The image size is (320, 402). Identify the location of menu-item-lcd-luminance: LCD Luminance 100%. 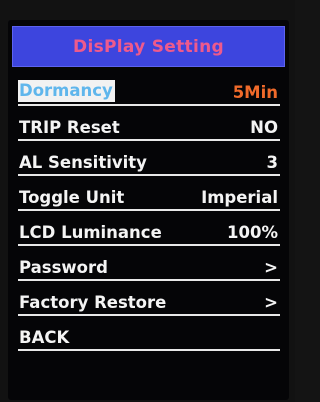
(149, 229).